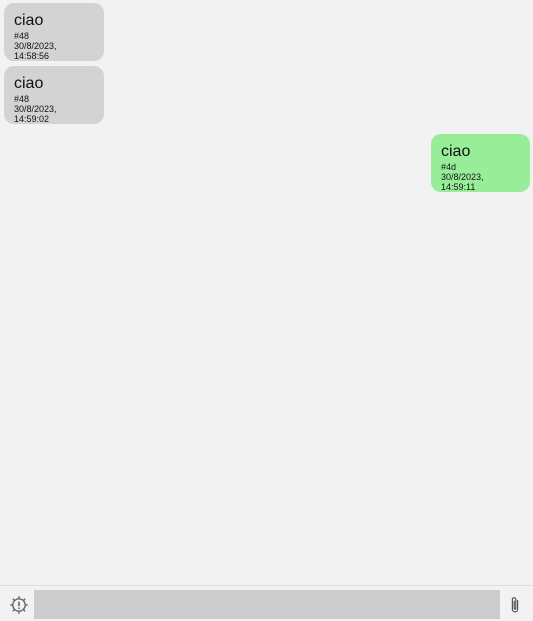 This screenshot has width=533, height=621. What do you see at coordinates (515, 605) in the screenshot?
I see `paperclip-icon` at bounding box center [515, 605].